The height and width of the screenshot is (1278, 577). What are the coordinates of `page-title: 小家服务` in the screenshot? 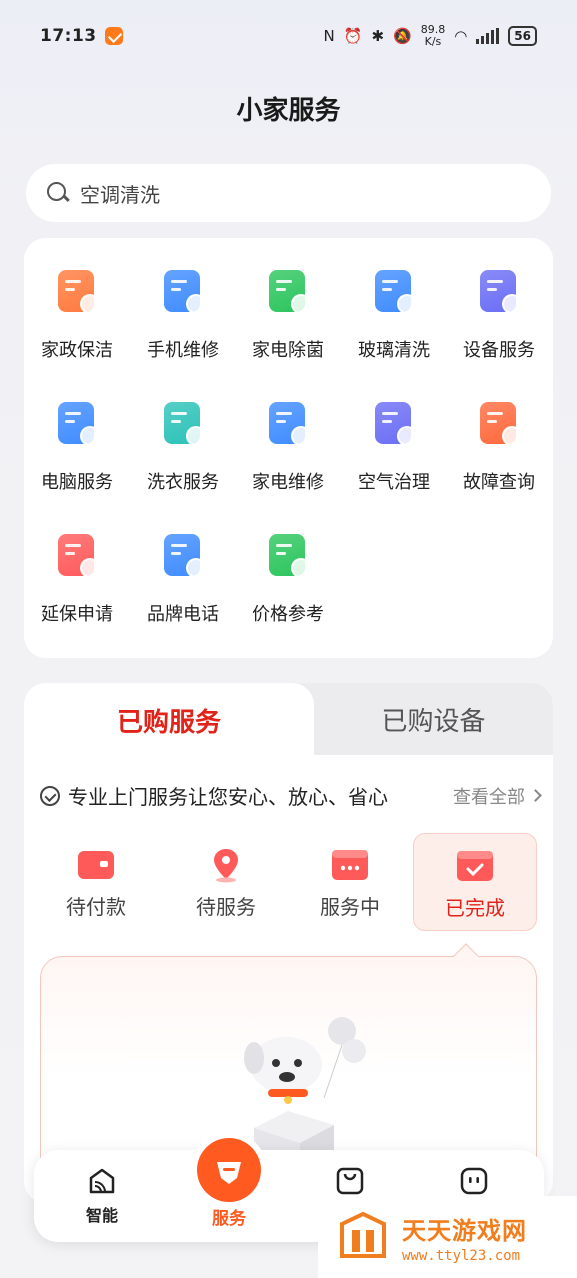 It's located at (288, 111).